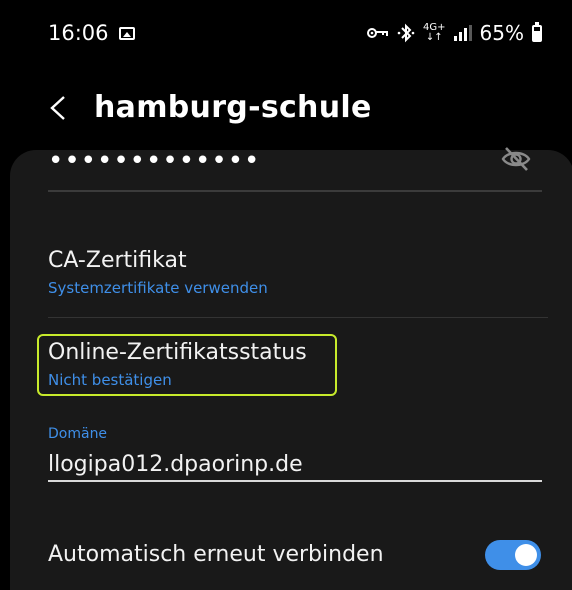 Image resolution: width=572 pixels, height=590 pixels. Describe the element at coordinates (513, 555) in the screenshot. I see `auto-reconnect-toggle` at that location.